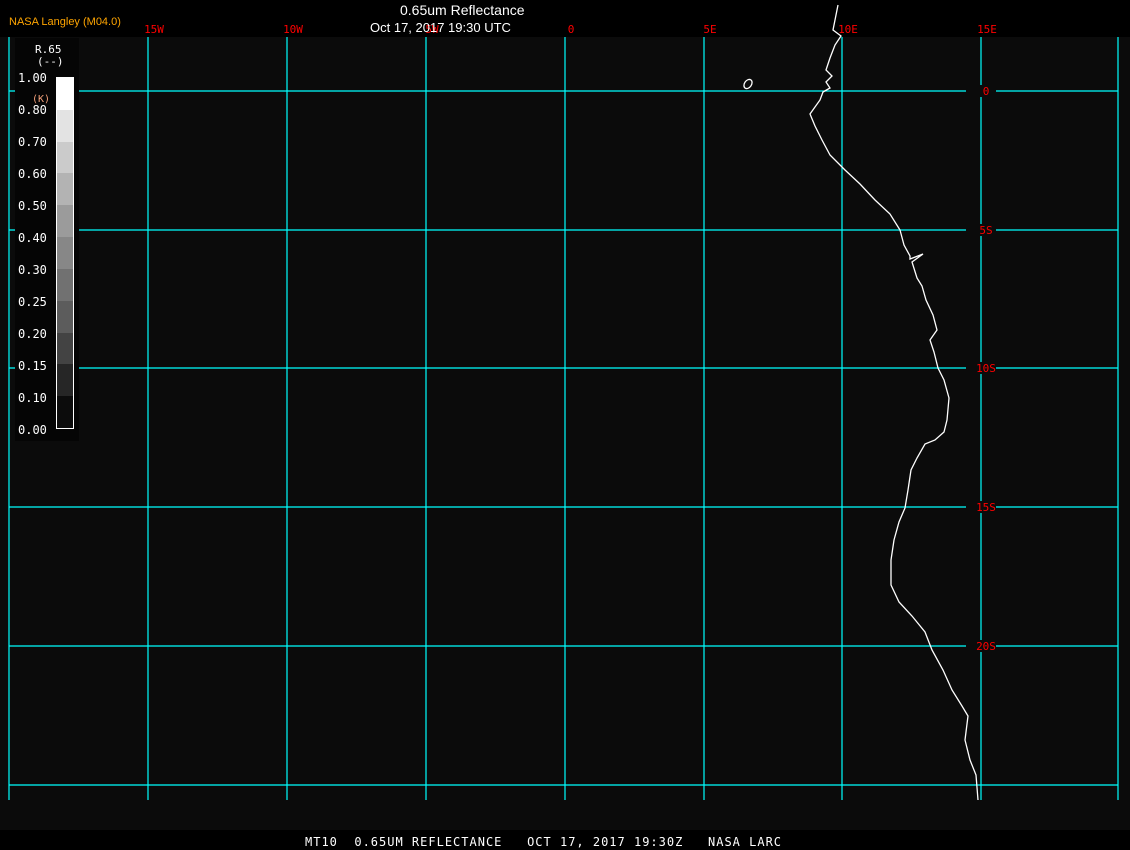 The width and height of the screenshot is (1130, 850). I want to click on legend-tick-label: 0.60, so click(32, 174).